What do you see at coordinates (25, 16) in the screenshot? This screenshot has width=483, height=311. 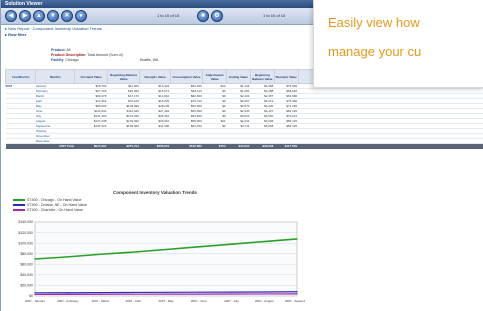 I see `forward-button-icon: ▶` at bounding box center [25, 16].